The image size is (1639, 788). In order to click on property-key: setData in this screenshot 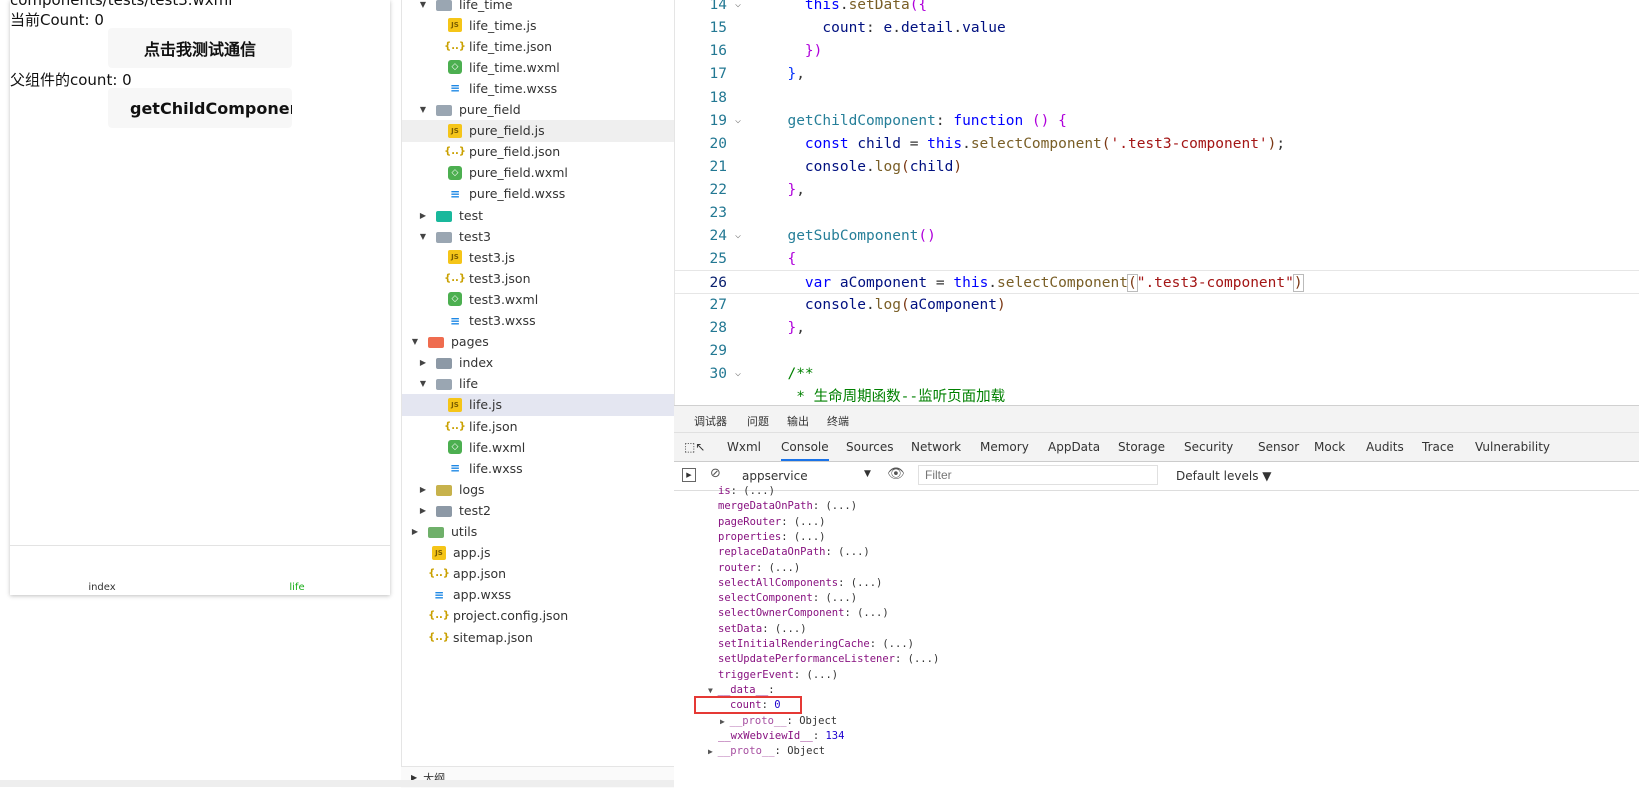, I will do `click(740, 628)`.